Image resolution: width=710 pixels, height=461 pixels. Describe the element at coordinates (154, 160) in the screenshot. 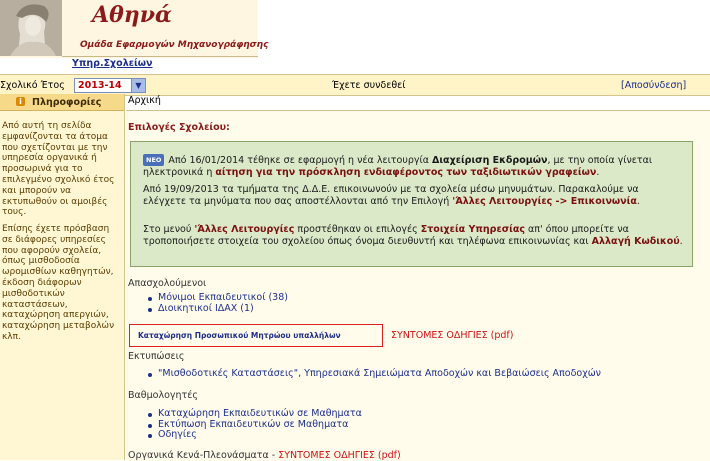

I see `new-badge: NEO` at that location.